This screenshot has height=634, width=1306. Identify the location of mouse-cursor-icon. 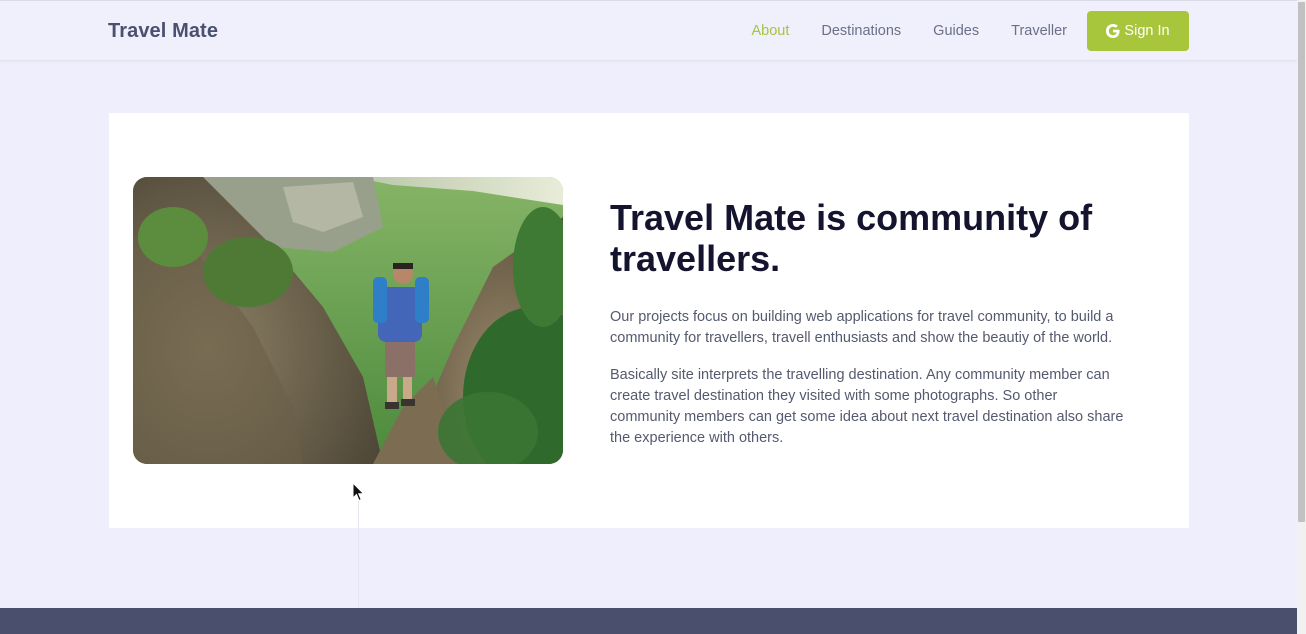
(358, 491).